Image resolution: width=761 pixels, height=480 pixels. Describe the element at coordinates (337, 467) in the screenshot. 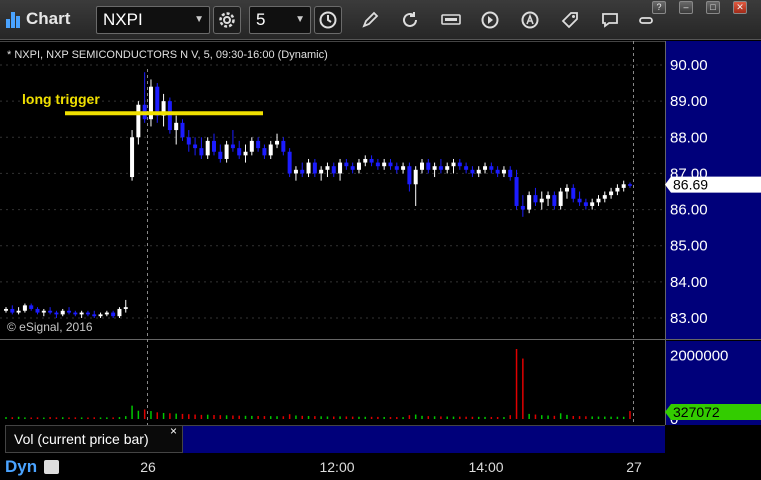

I see `time-label-1200: 12:00` at that location.